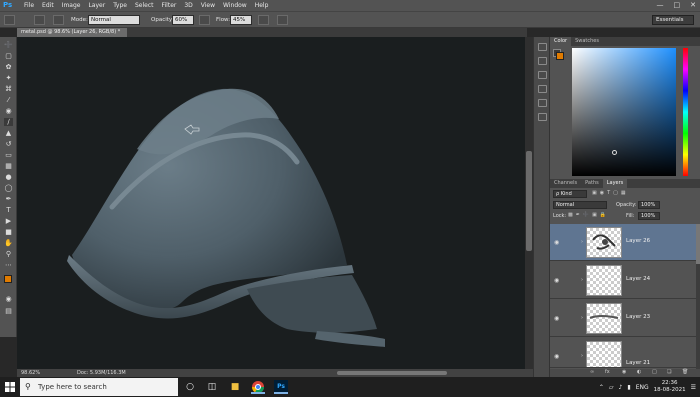 Image resolution: width=700 pixels, height=397 pixels. Describe the element at coordinates (542, 75) in the screenshot. I see `history-panel-icon` at that location.